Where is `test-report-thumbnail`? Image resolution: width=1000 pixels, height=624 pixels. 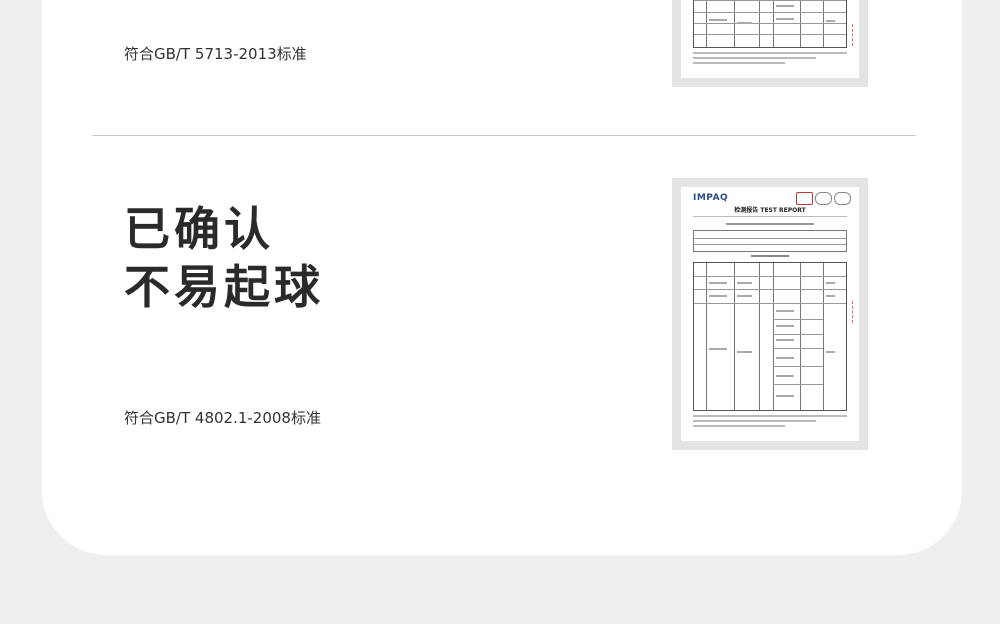
test-report-thumbnail is located at coordinates (770, 43).